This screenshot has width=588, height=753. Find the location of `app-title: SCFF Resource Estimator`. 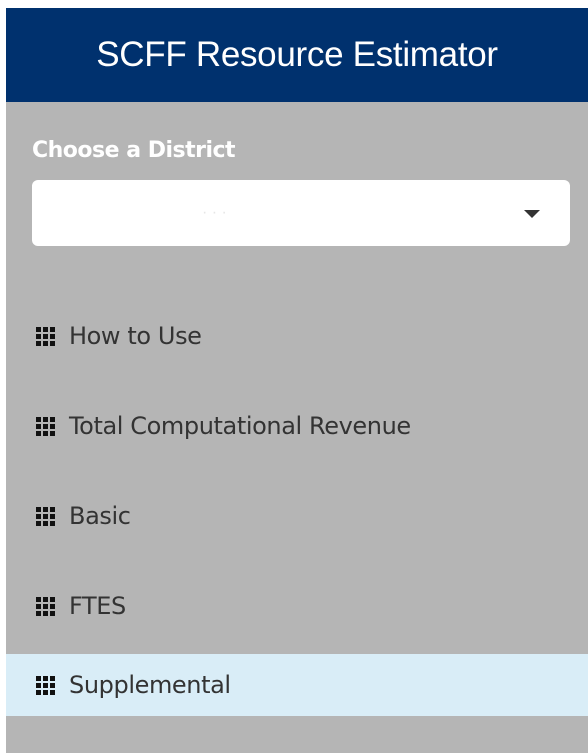

app-title: SCFF Resource Estimator is located at coordinates (297, 54).